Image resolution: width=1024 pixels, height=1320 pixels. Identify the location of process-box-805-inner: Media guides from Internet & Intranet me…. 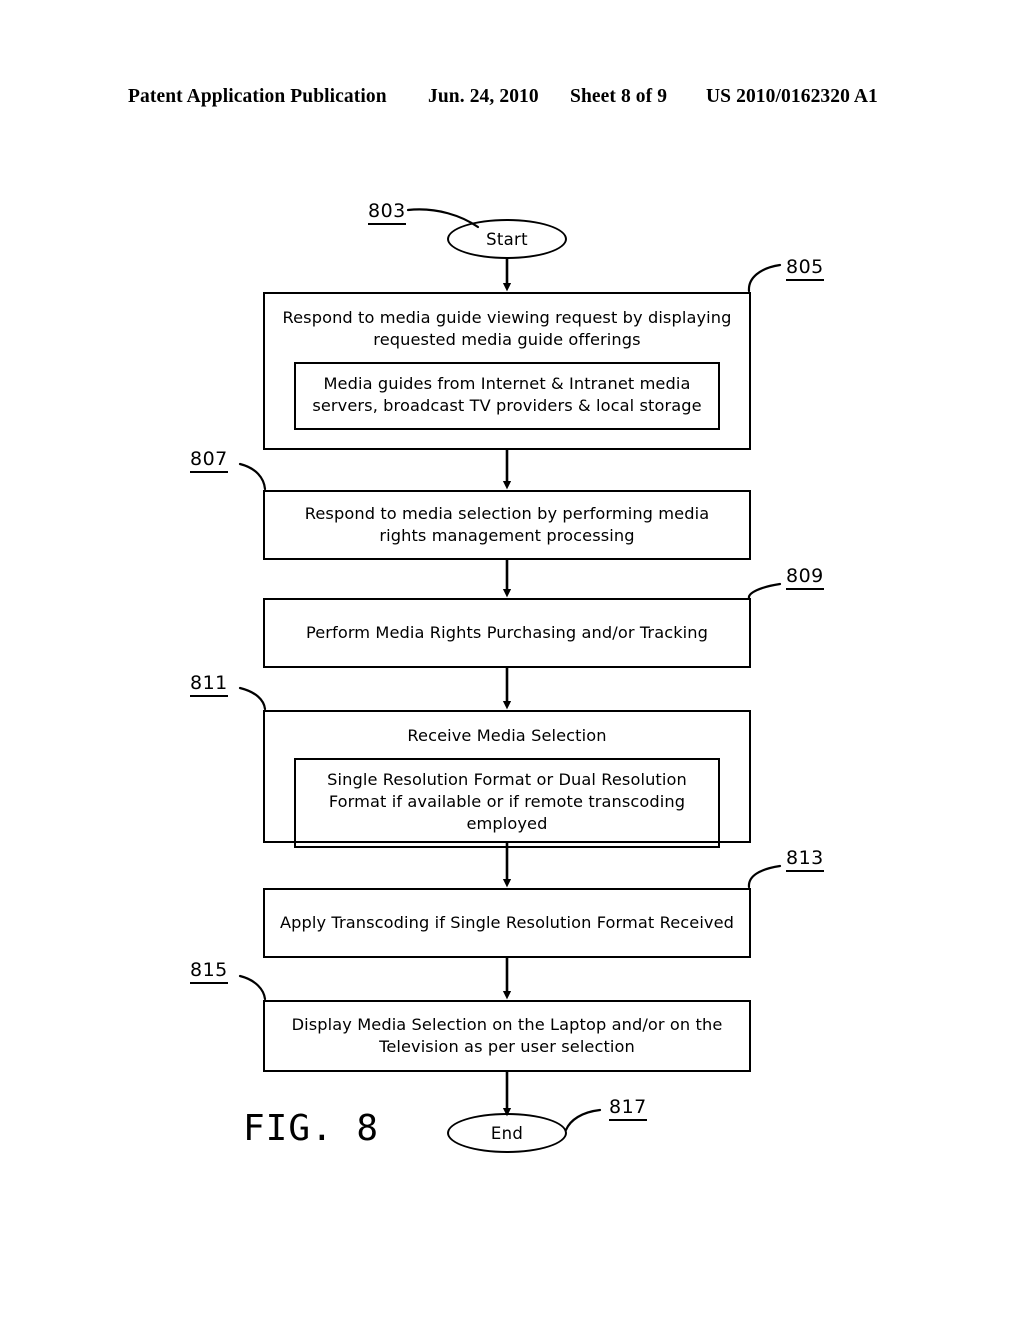
(507, 396).